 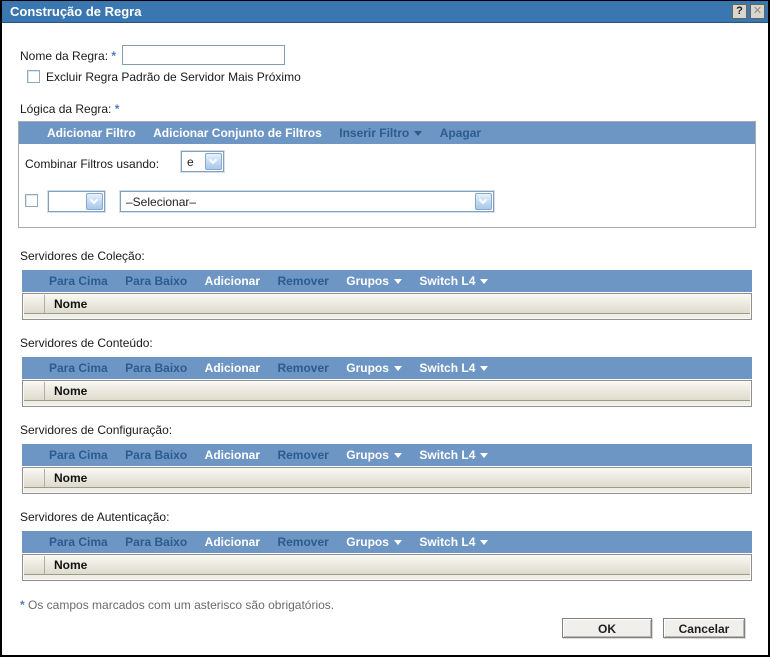 I want to click on close-button: ✕, so click(x=757, y=11).